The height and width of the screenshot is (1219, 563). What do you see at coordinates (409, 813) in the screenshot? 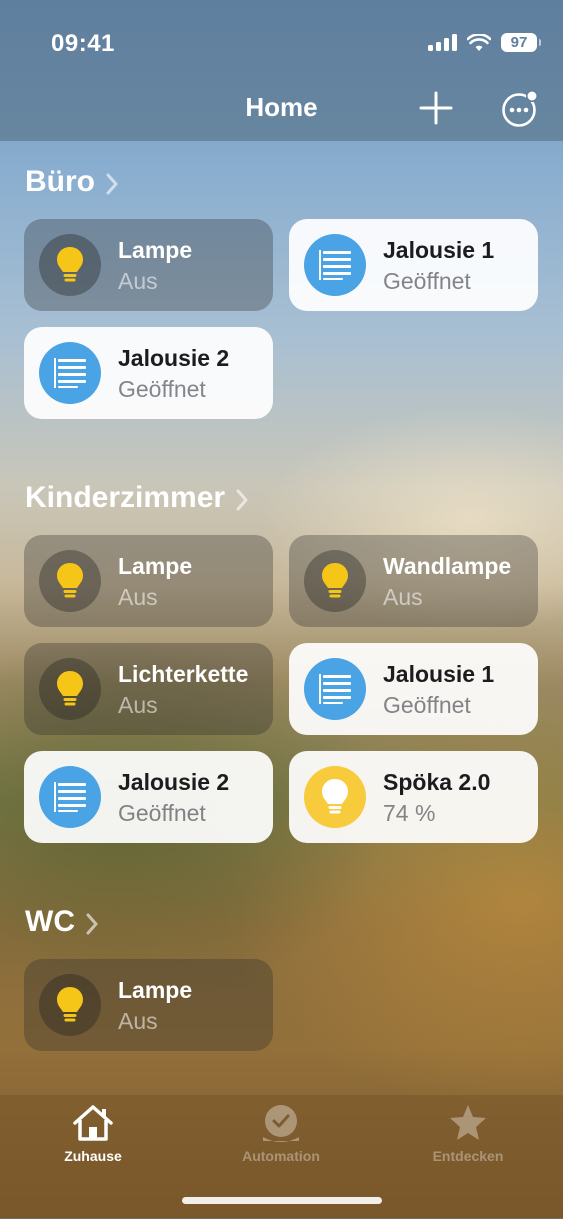
I see `accessory-state: 74 %` at bounding box center [409, 813].